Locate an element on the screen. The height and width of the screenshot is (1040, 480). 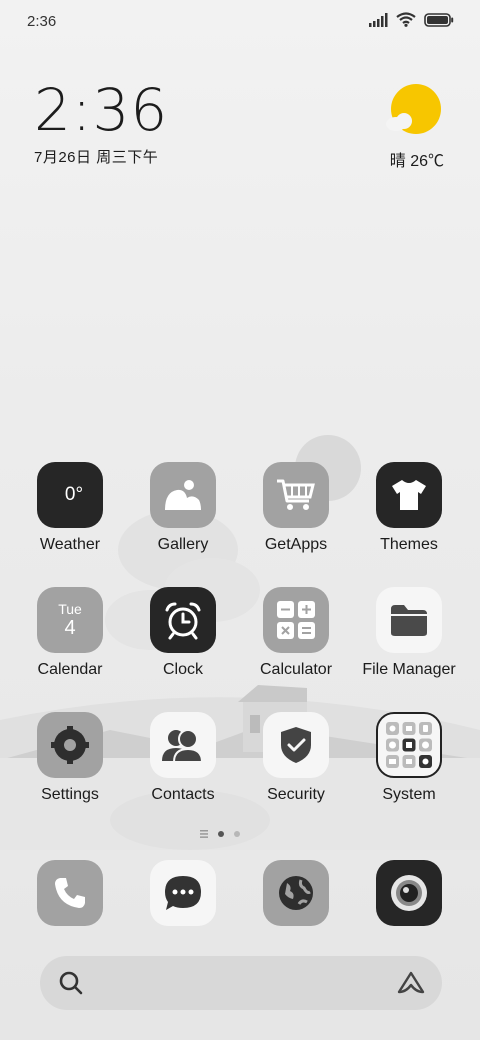
contacts-icon is located at coordinates (183, 745).